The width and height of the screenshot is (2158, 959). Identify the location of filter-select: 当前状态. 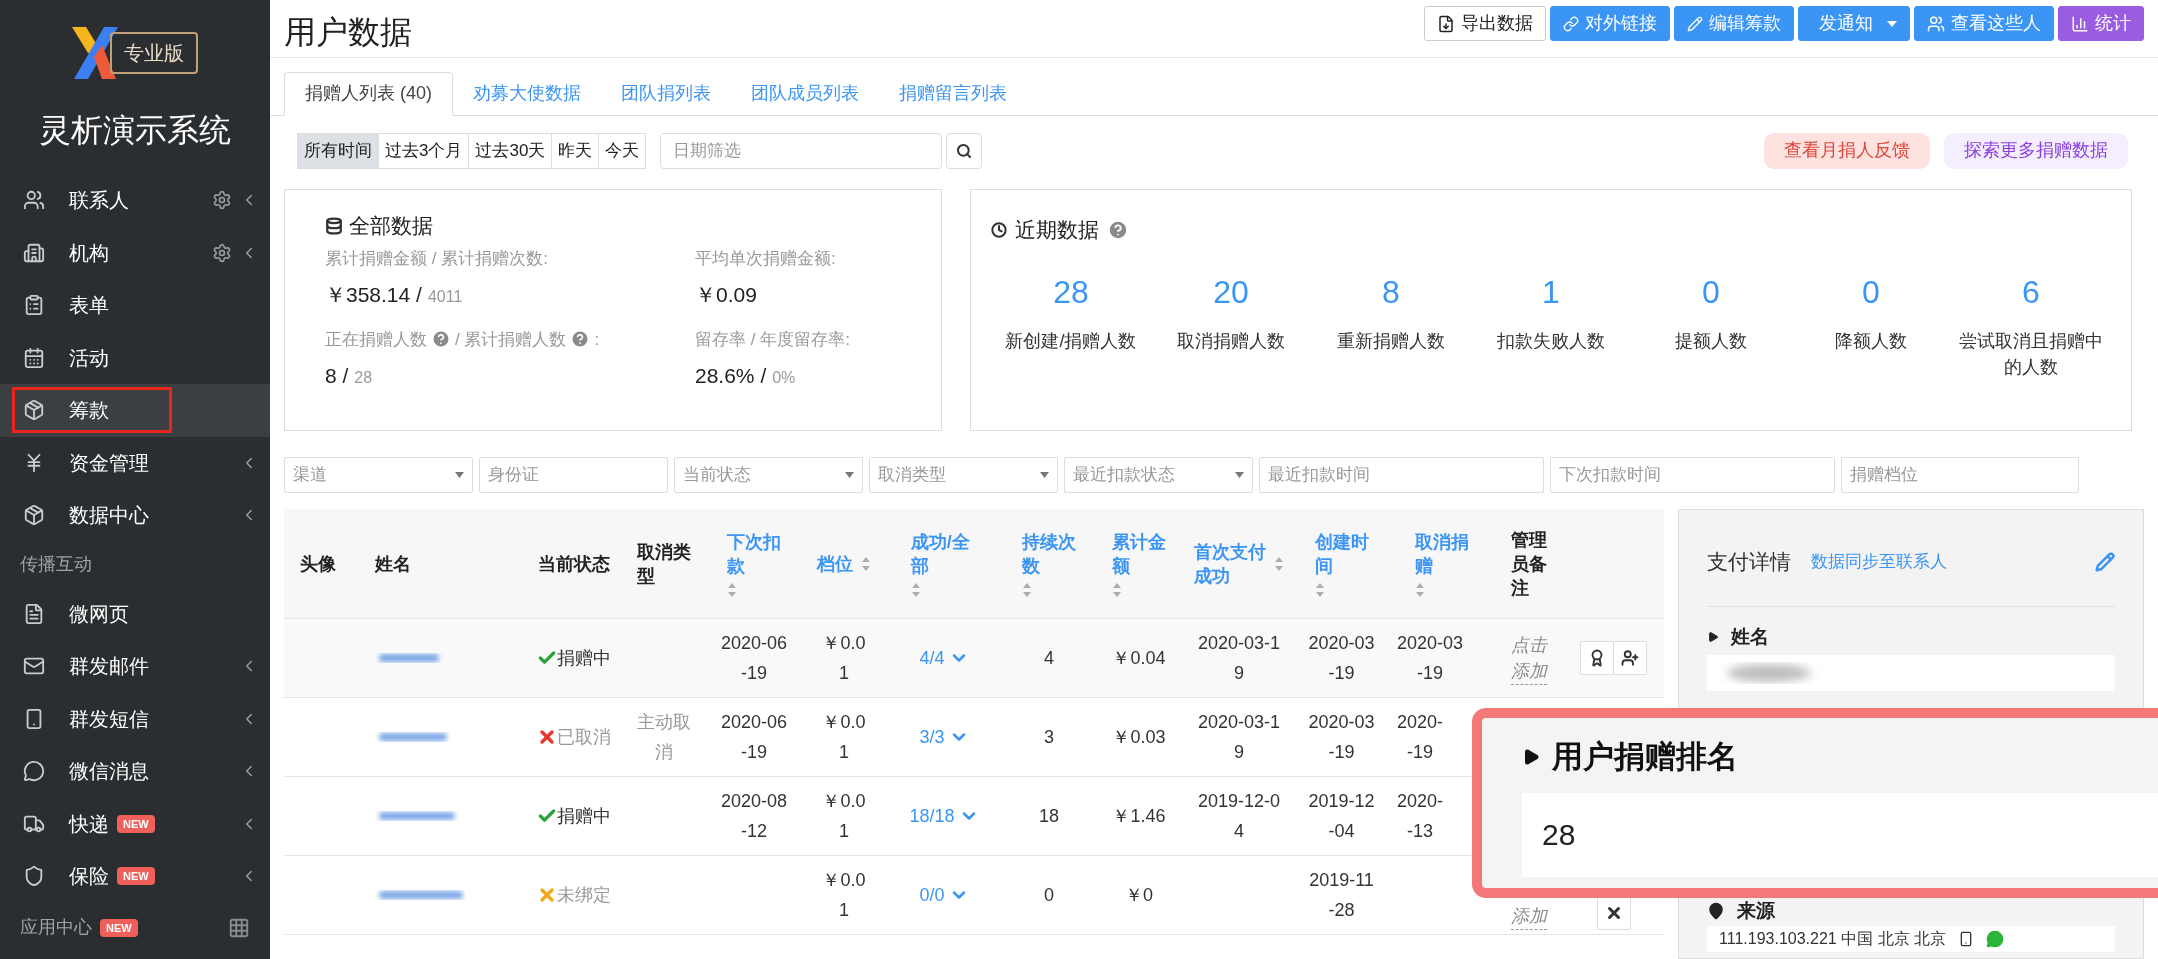
(768, 475).